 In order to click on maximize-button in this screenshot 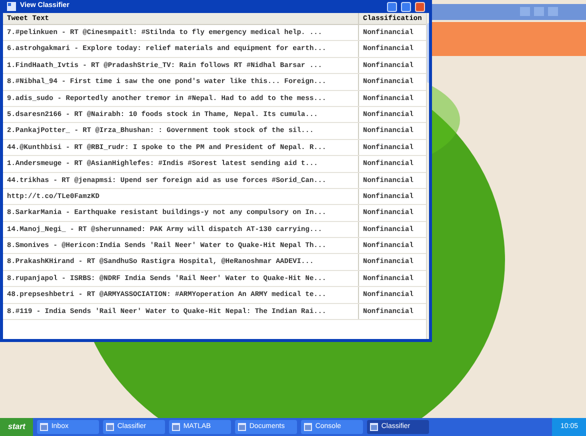, I will do `click(406, 7)`.